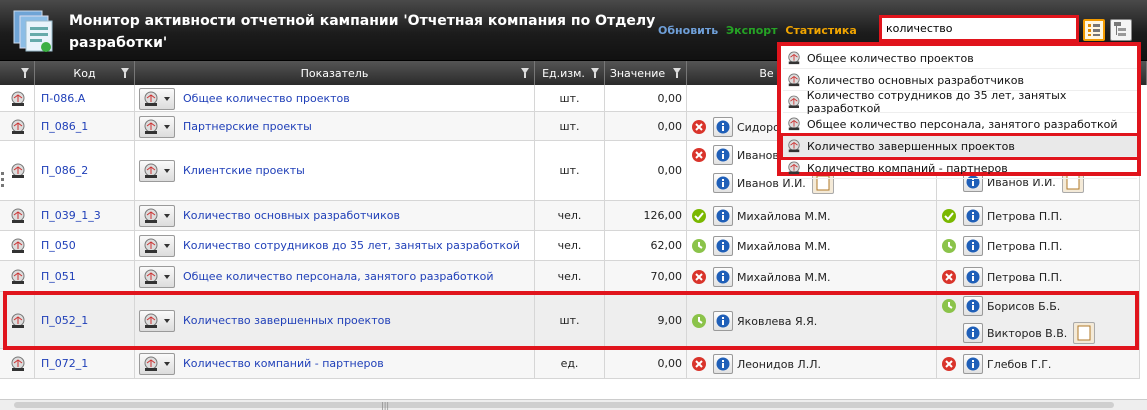 Image resolution: width=1147 pixels, height=410 pixels. I want to click on indicator-code-link: П-086.А, so click(85, 98).